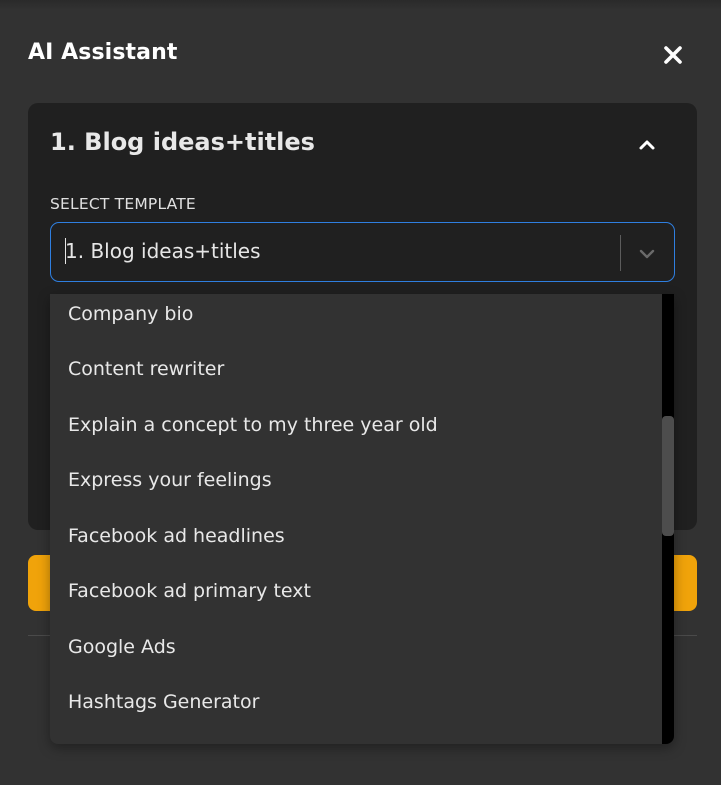  Describe the element at coordinates (356, 425) in the screenshot. I see `dropdown-option-explain-concept: Explain a concept to my three year old` at that location.